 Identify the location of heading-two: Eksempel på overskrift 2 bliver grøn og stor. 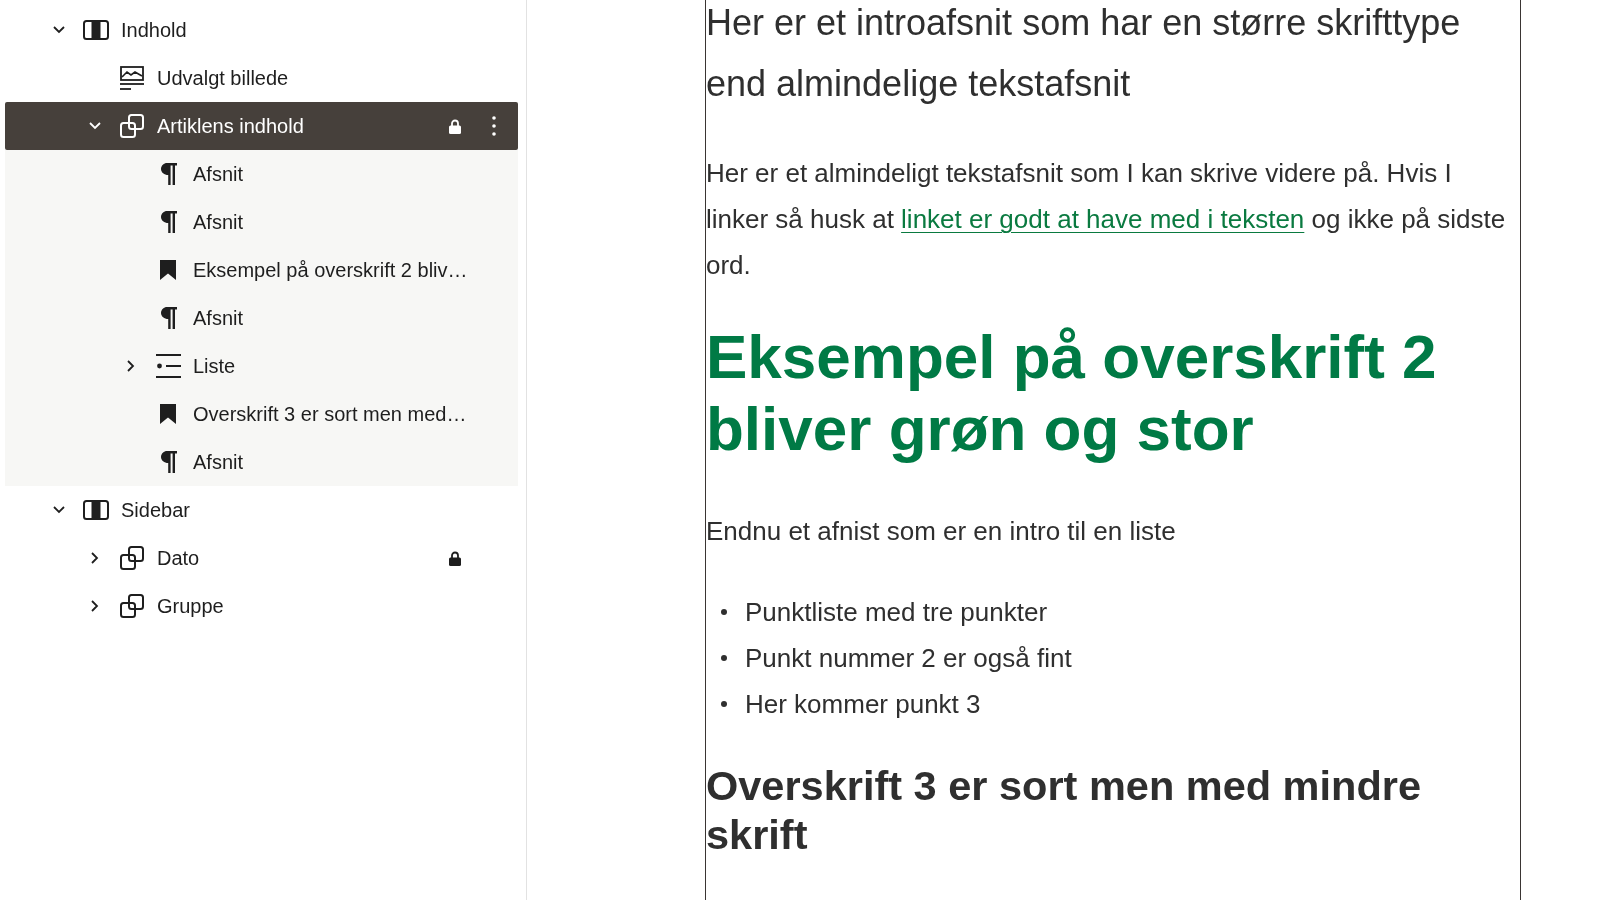
(1072, 393).